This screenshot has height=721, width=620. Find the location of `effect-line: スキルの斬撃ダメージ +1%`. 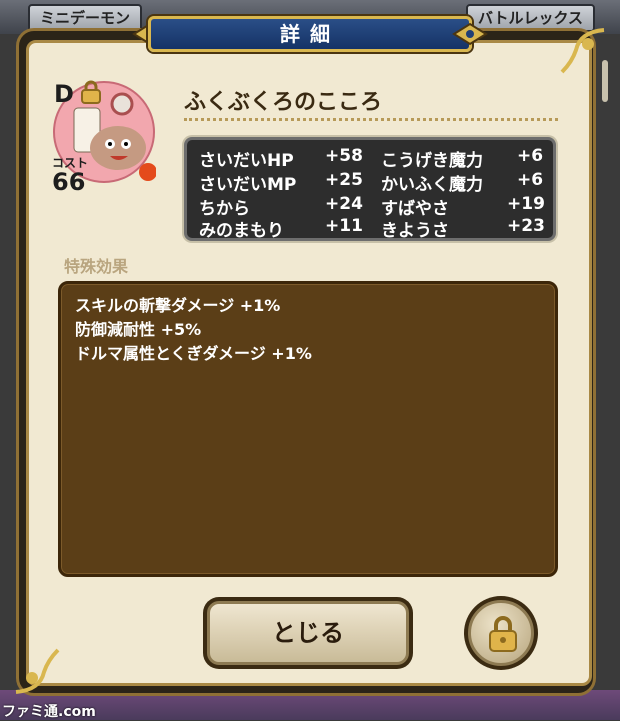

effect-line: スキルの斬撃ダメージ +1% is located at coordinates (178, 305).